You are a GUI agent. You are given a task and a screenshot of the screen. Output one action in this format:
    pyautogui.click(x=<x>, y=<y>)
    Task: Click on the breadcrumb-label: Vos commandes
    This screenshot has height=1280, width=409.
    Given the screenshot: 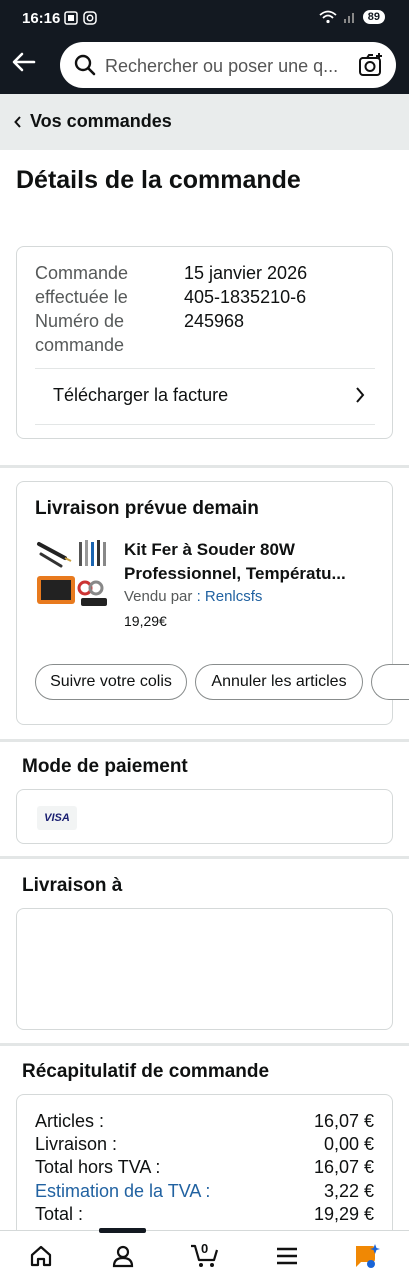 What is the action you would take?
    pyautogui.click(x=101, y=121)
    